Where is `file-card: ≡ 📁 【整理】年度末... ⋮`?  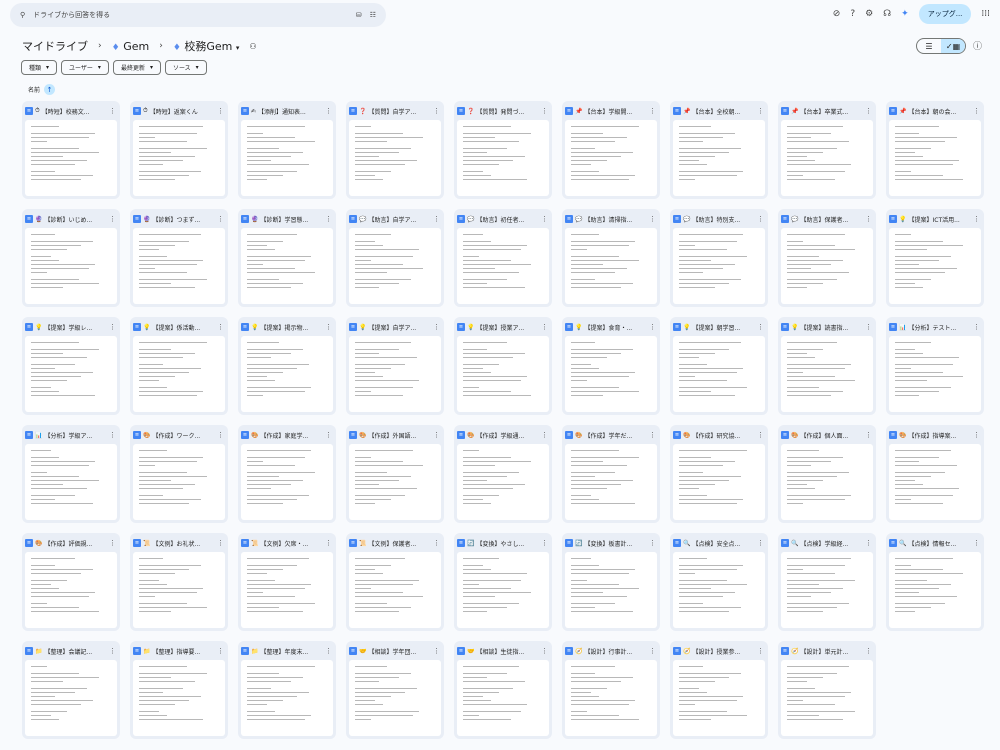 file-card: ≡ 📁 【整理】年度末... ⋮ is located at coordinates (287, 690).